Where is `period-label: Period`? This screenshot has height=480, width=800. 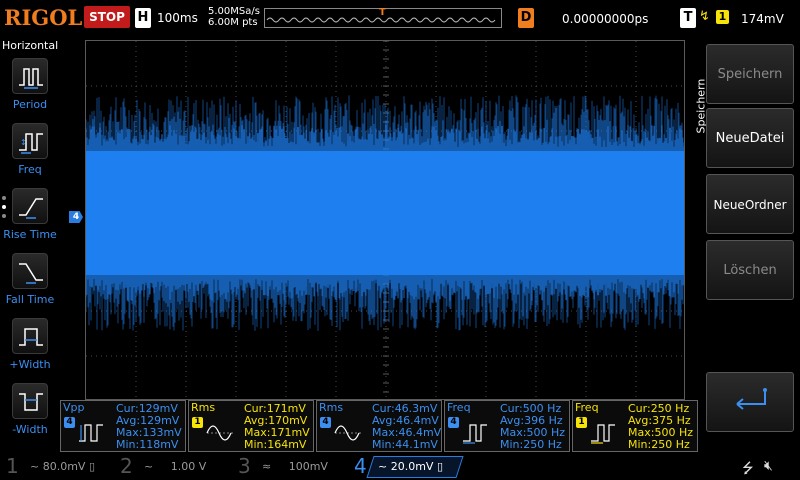 period-label: Period is located at coordinates (30, 104).